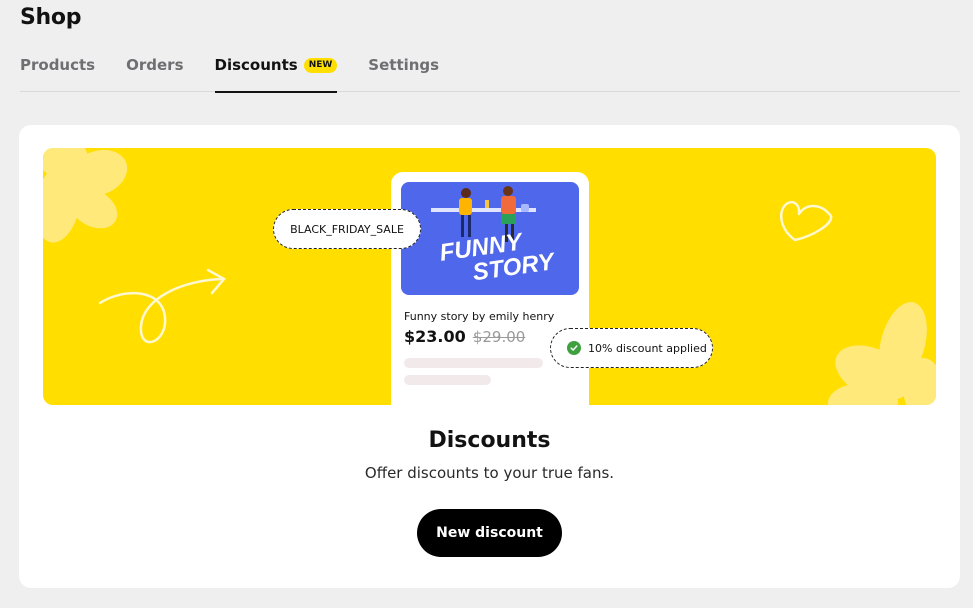  I want to click on tab-orders: Orders, so click(154, 73).